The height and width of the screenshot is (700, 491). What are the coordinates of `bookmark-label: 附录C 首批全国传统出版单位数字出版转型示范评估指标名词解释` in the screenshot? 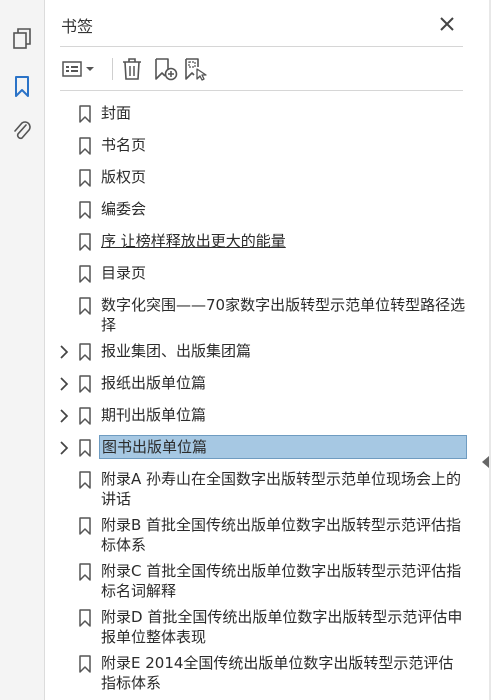 It's located at (281, 581).